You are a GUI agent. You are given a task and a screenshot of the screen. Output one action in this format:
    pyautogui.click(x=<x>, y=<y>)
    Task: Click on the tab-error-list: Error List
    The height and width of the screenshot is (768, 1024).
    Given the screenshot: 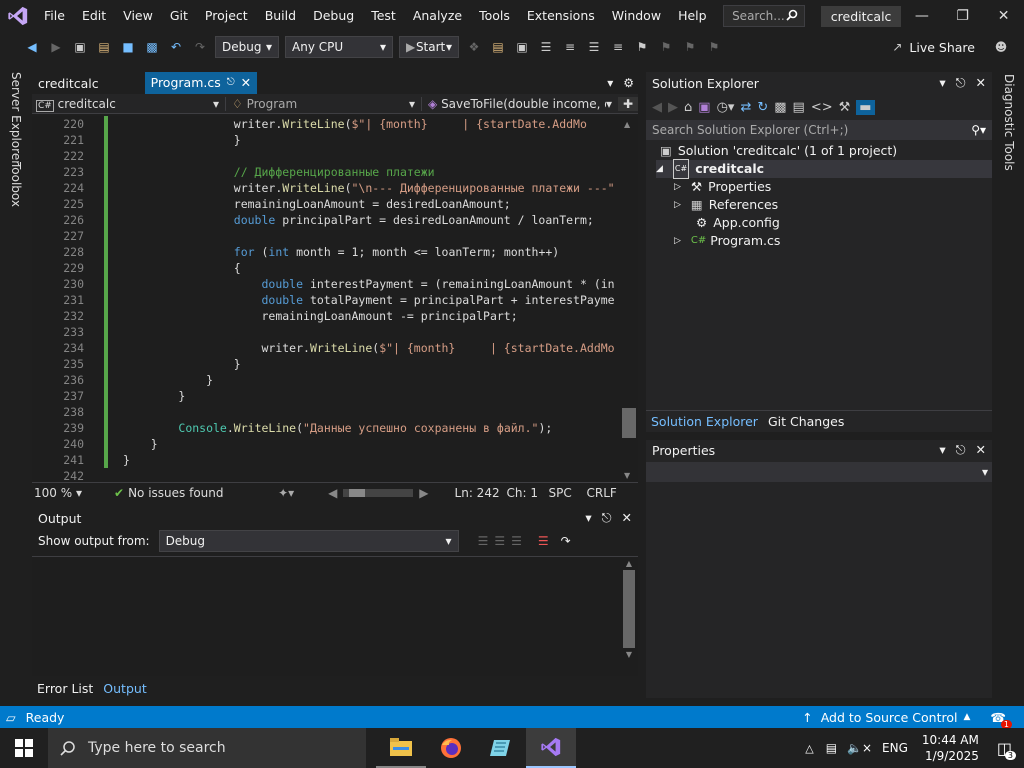 What is the action you would take?
    pyautogui.click(x=65, y=688)
    